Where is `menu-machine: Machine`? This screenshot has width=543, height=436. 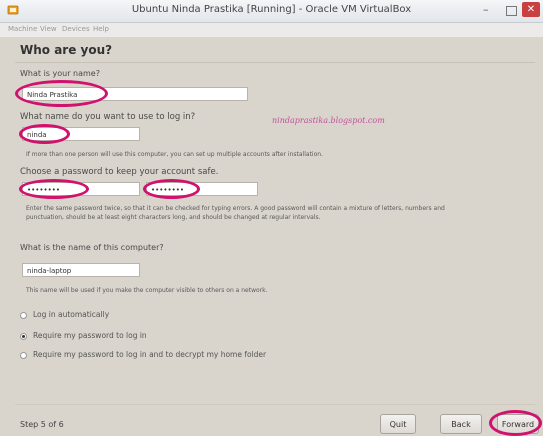 menu-machine: Machine is located at coordinates (22, 29).